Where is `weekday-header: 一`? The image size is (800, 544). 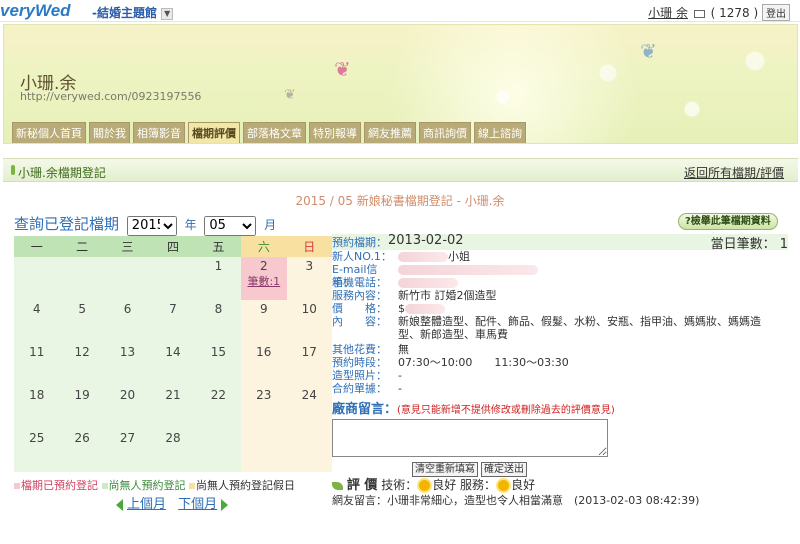 weekday-header: 一 is located at coordinates (37, 246).